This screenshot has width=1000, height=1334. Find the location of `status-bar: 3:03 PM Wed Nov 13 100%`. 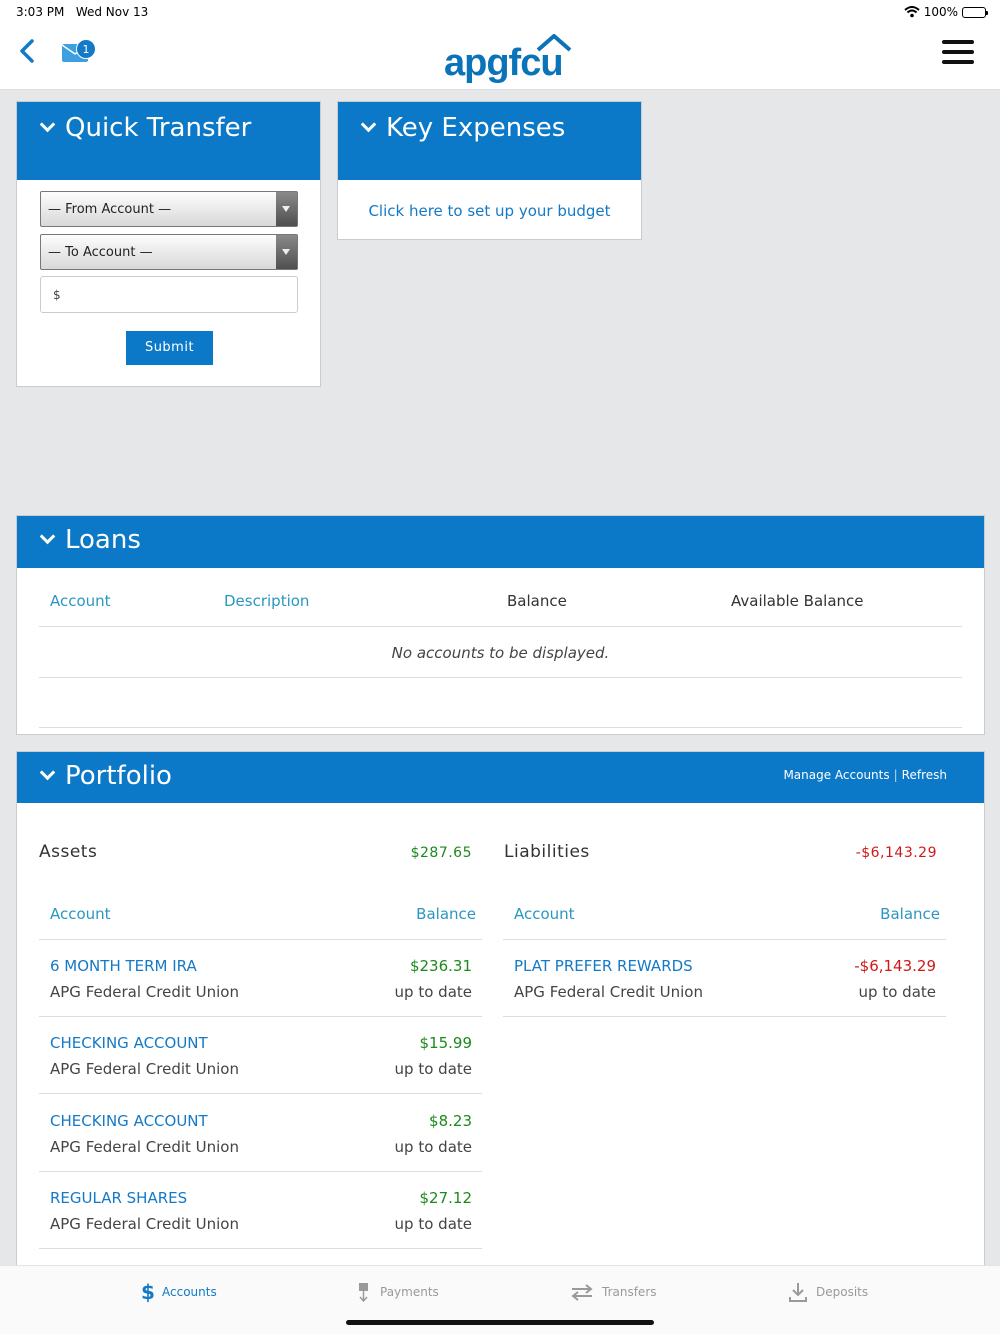

status-bar: 3:03 PM Wed Nov 13 100% is located at coordinates (500, 12).